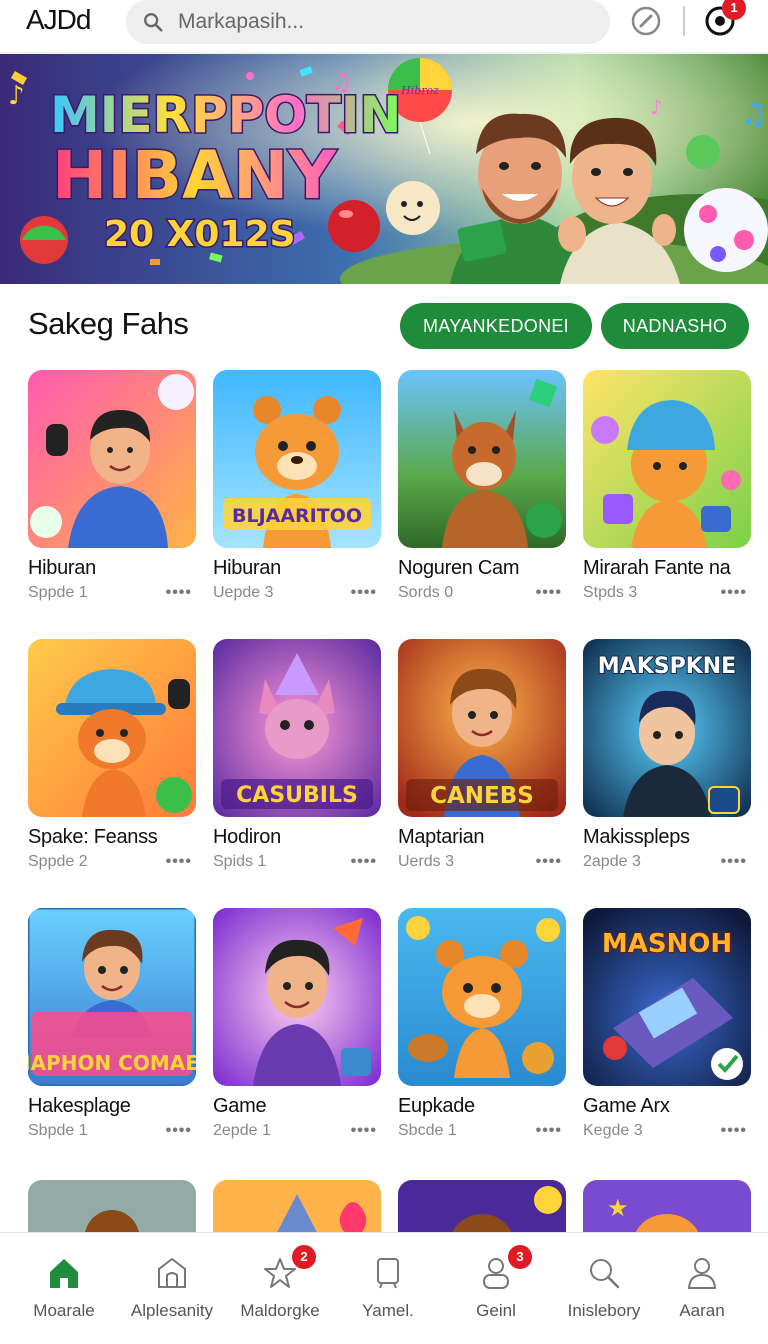  I want to click on game-card: MAKSPKNE Makisspleps 2apde 3 ••••, so click(667, 754).